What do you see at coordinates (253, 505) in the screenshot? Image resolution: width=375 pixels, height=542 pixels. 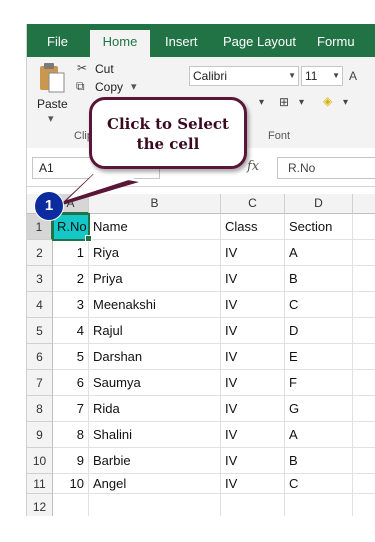 I see `cell-c12` at bounding box center [253, 505].